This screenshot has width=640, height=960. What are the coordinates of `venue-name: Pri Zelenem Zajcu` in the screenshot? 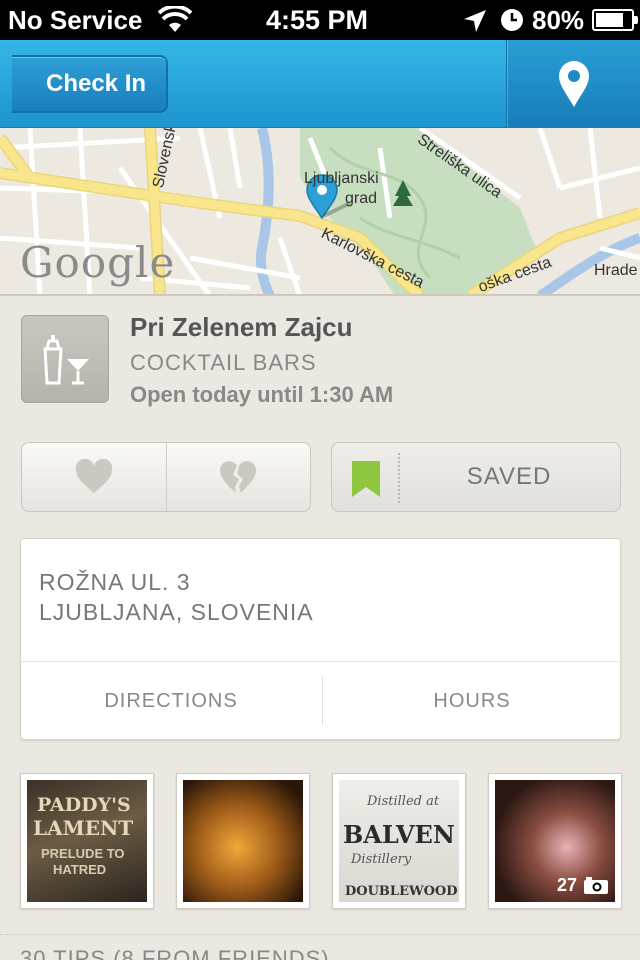 It's located at (241, 327).